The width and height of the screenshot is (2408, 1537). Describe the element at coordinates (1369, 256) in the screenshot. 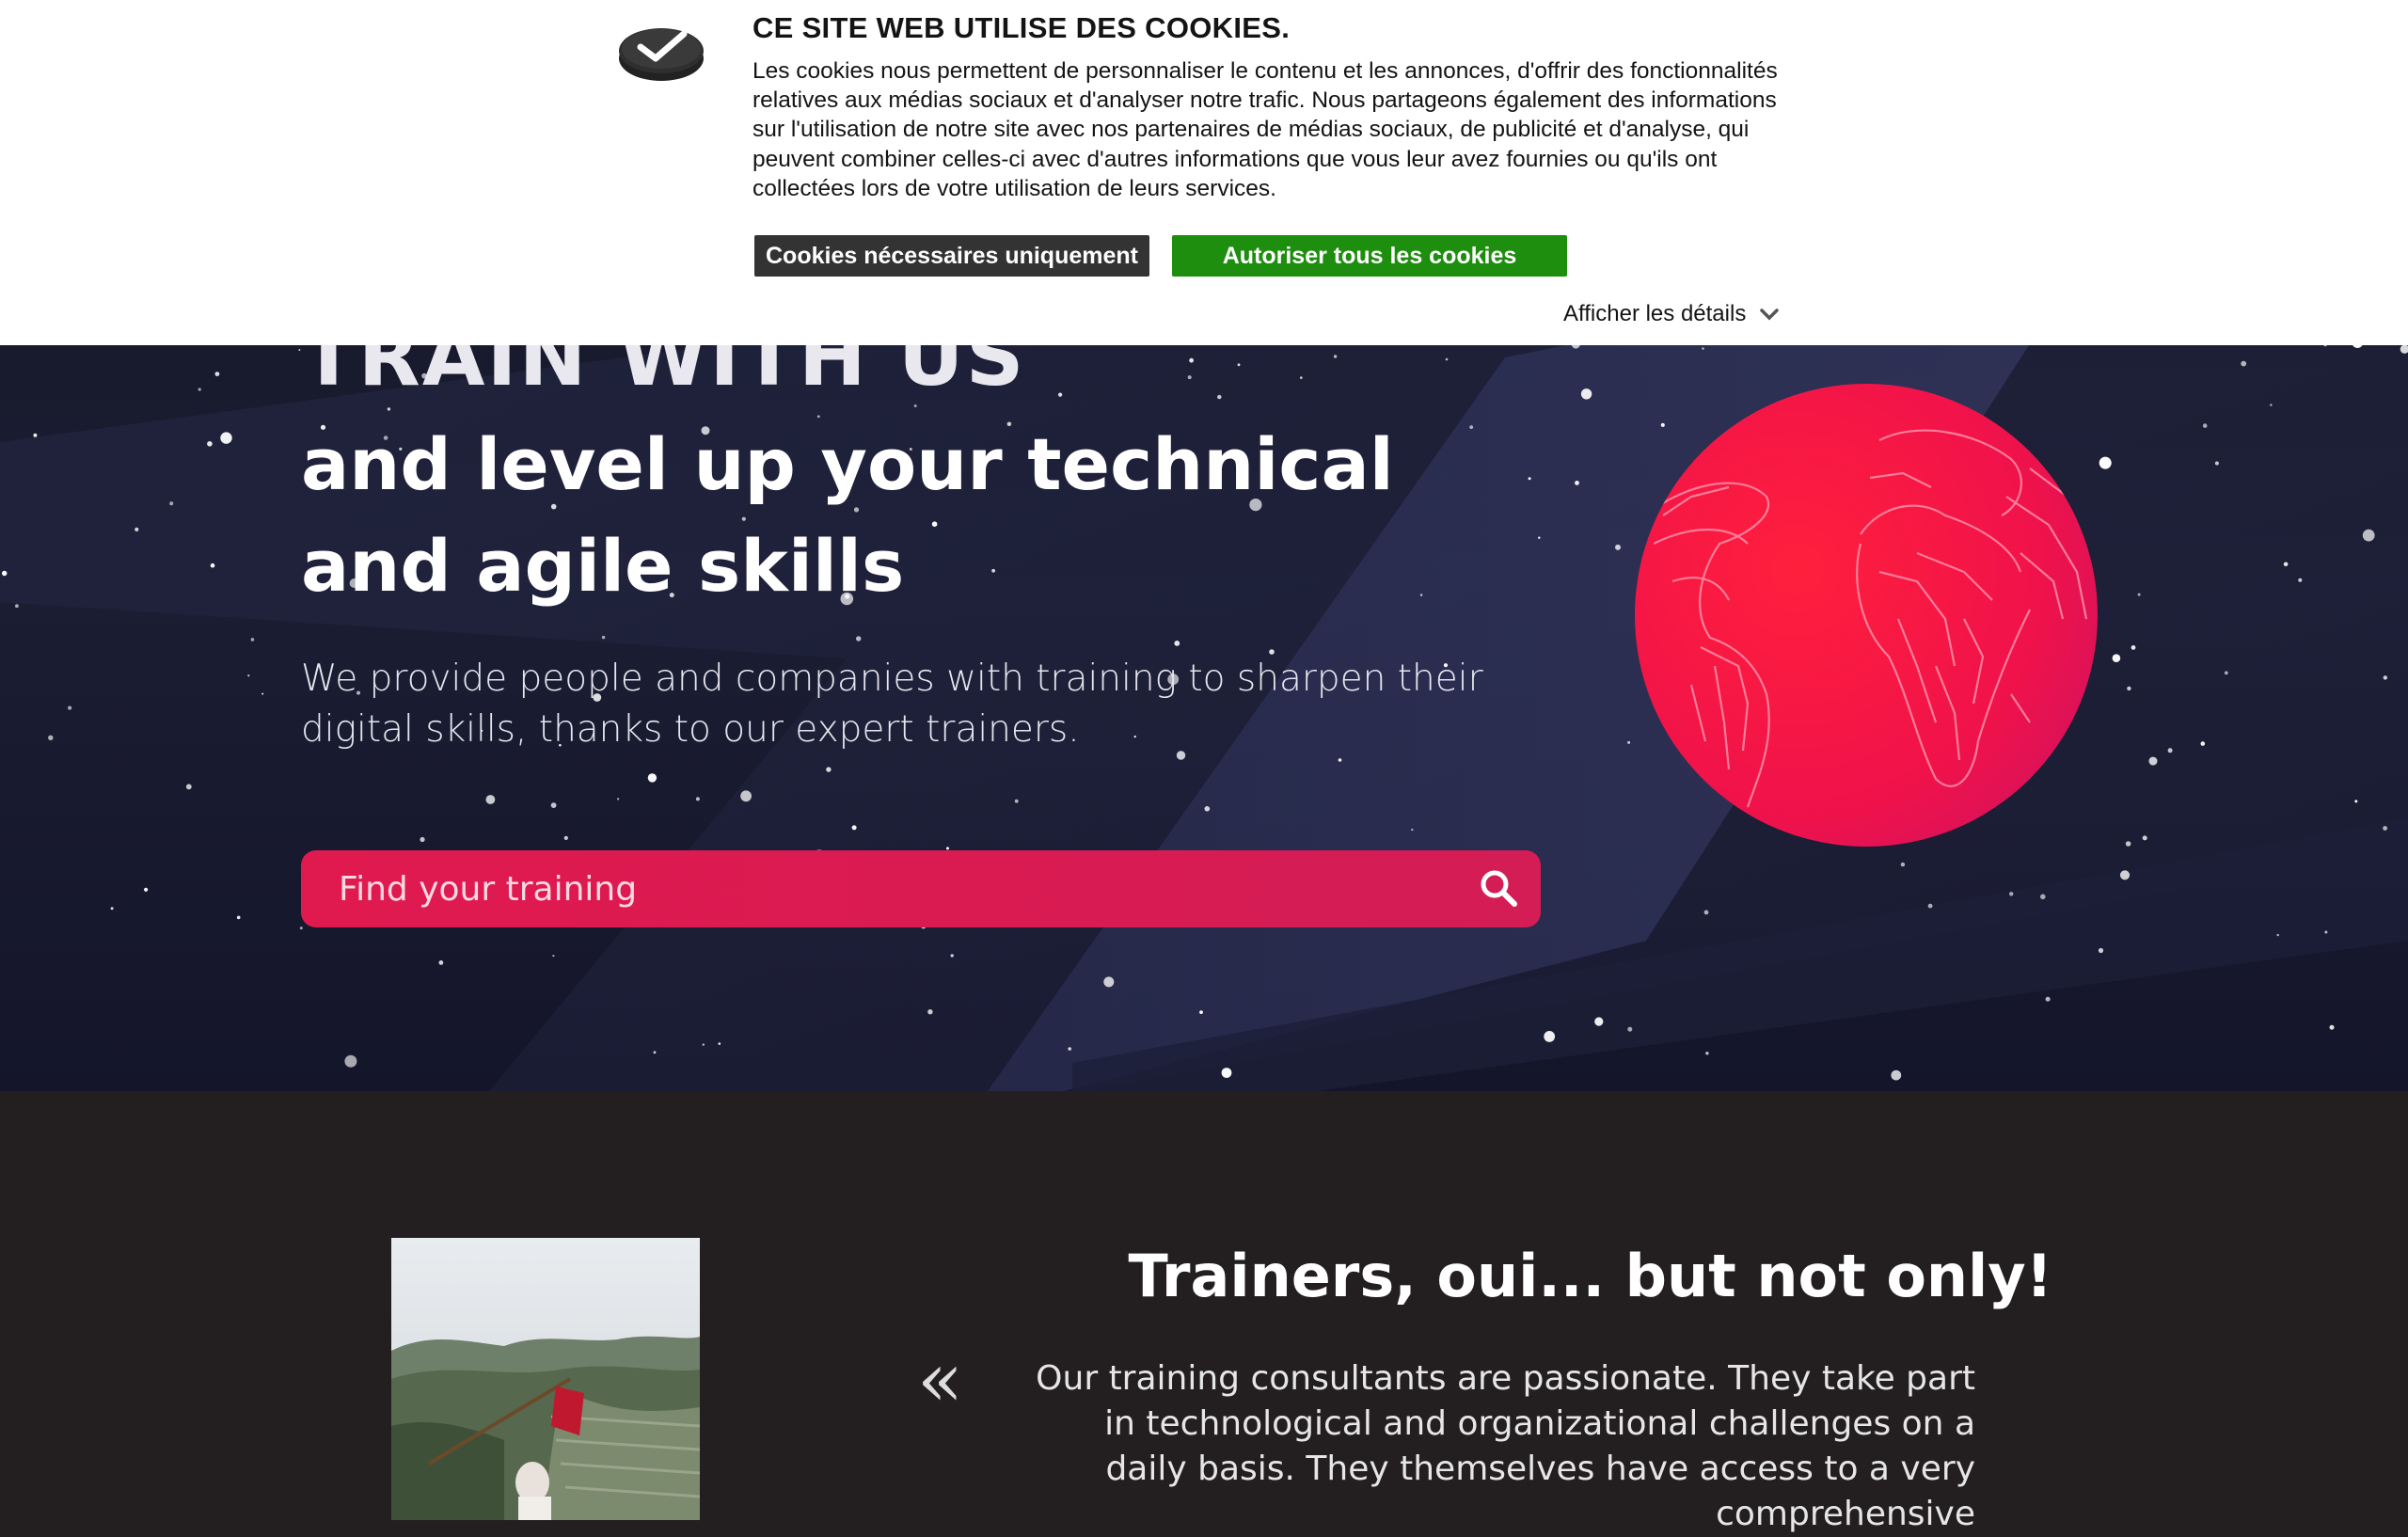

I see `allow-all-cookies-button: Autoriser tous les cookies` at that location.